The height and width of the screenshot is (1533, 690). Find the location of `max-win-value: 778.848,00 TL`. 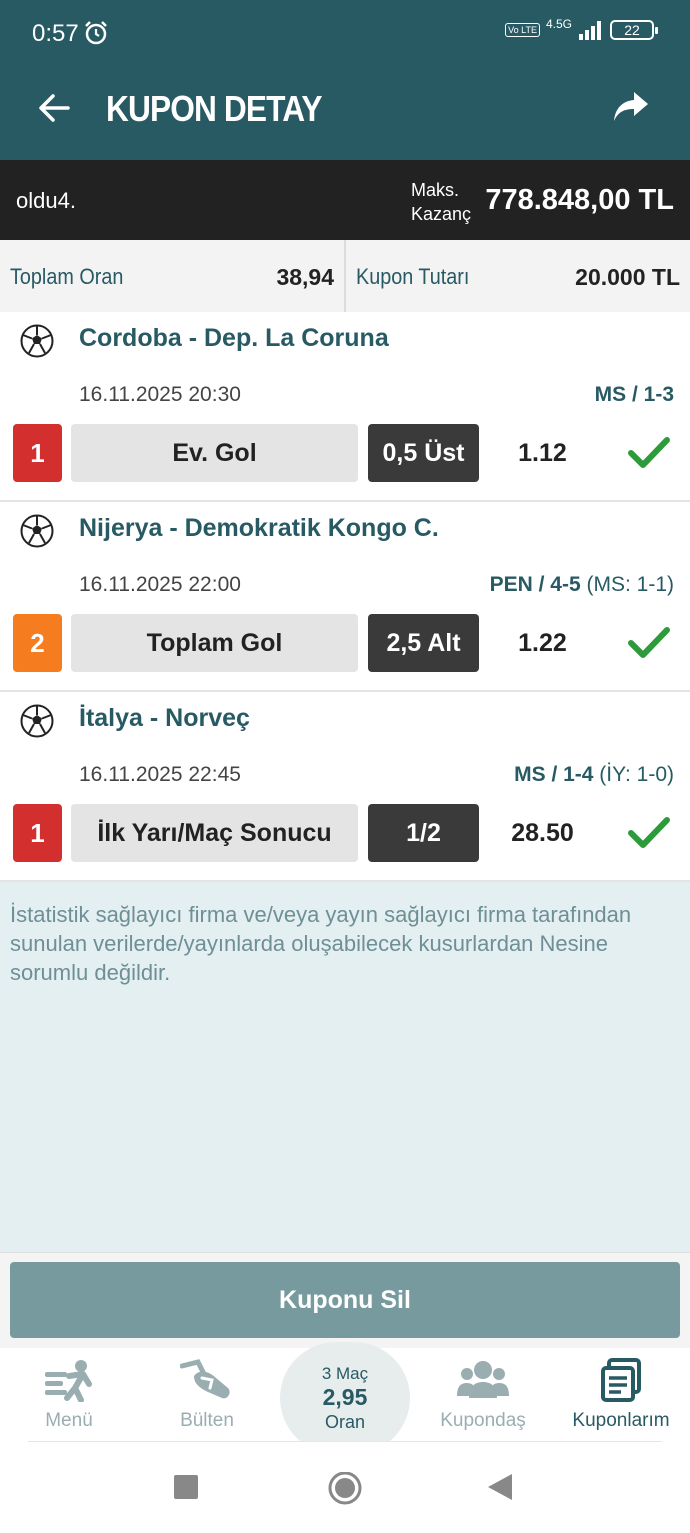

max-win-value: 778.848,00 TL is located at coordinates (579, 200).